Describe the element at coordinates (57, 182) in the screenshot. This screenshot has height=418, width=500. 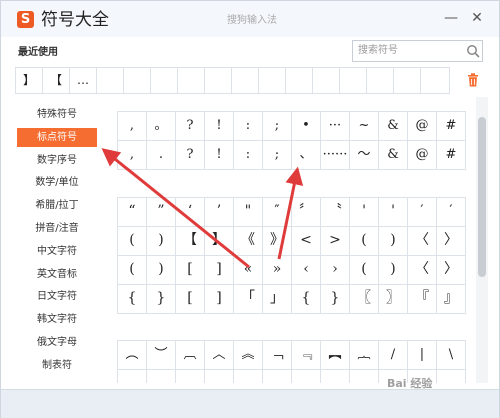
I see `sidebar-item-3: 数学/单位` at that location.